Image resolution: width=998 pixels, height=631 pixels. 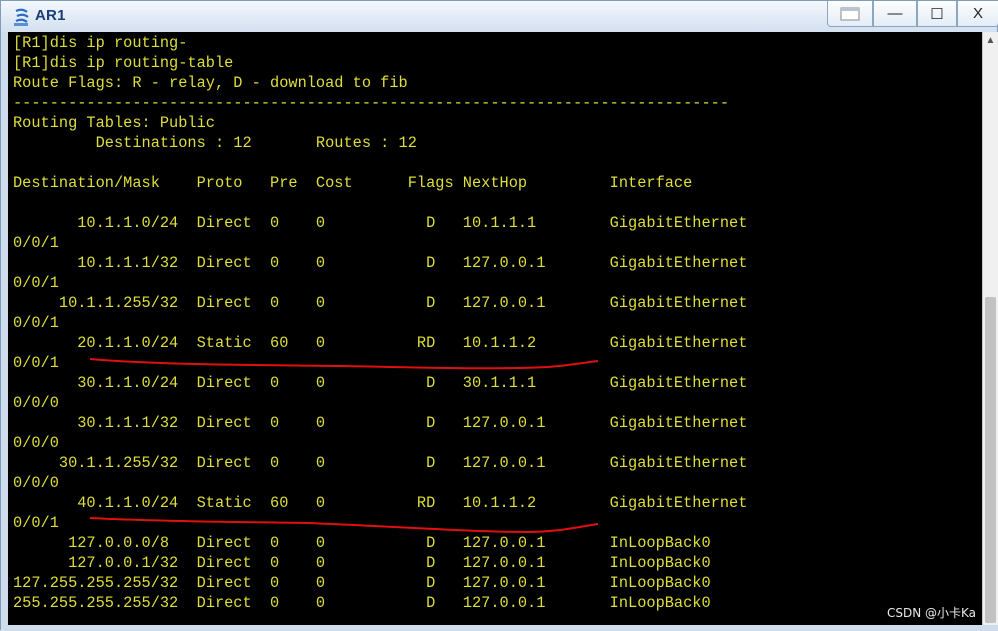 I want to click on vertical-scrollbar: ▲, so click(x=990, y=328).